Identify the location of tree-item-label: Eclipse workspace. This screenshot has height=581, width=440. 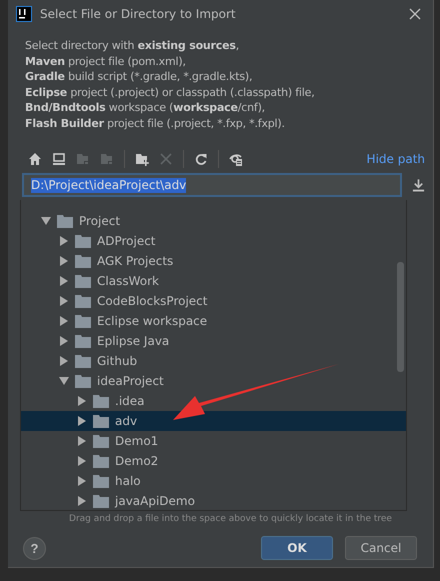
(152, 321).